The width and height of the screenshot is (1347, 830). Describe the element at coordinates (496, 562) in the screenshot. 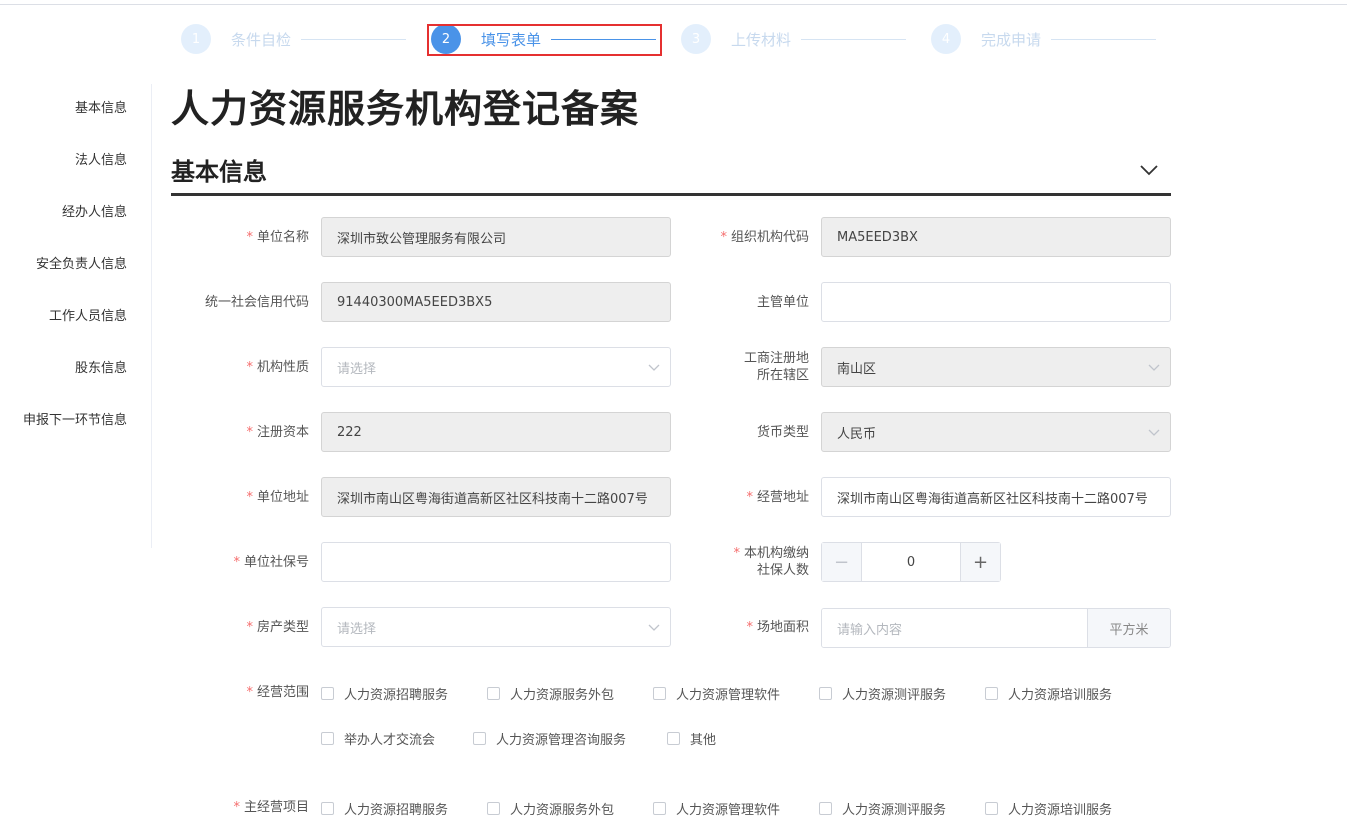

I see `social-no-input` at that location.